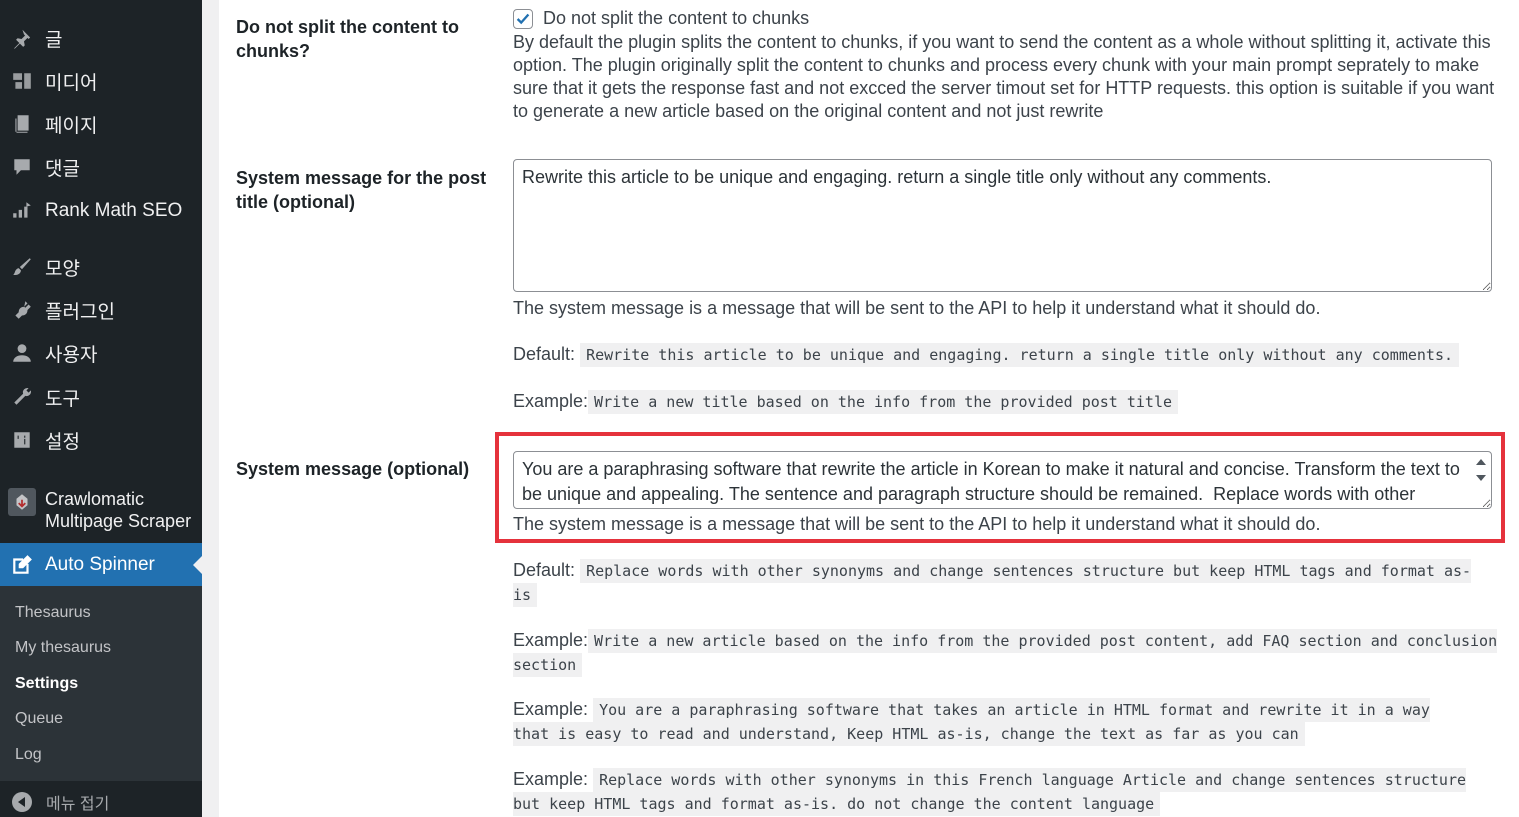  I want to click on menu-item-auto-spinner: Auto Spinner, so click(101, 564).